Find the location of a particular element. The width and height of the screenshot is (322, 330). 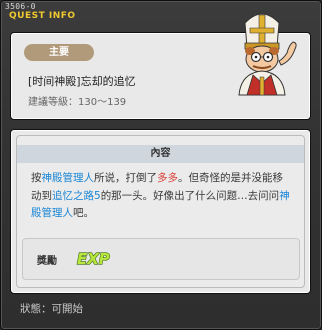

exp-icon-text: EXP is located at coordinates (93, 259).